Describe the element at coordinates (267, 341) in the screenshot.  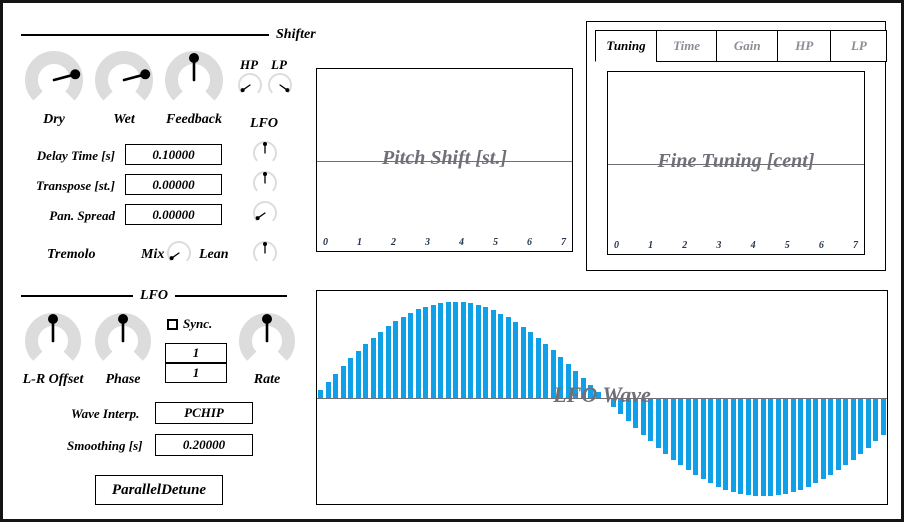
I see `knob-rate` at that location.